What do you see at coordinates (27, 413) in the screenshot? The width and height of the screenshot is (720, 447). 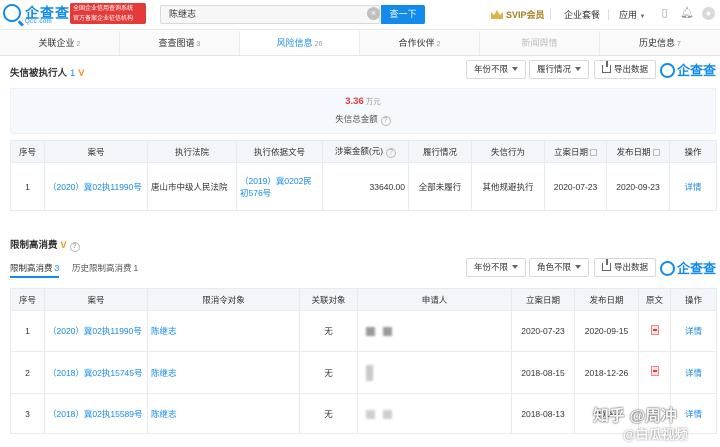 I see `row-index: 3` at bounding box center [27, 413].